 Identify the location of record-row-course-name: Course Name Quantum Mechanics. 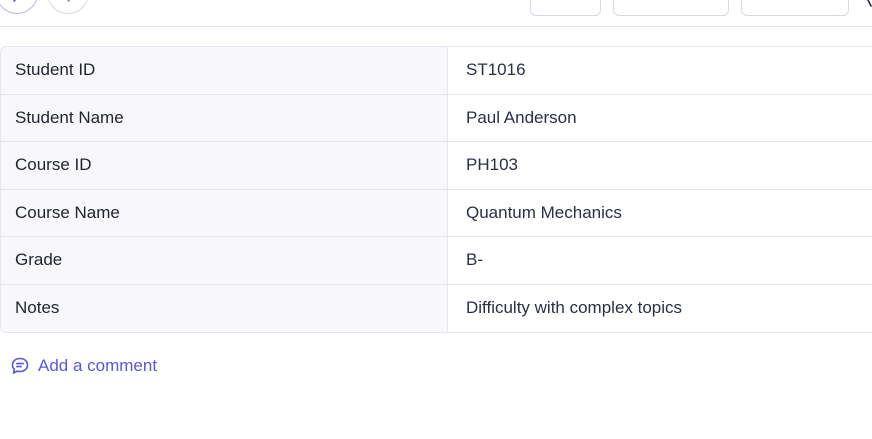
(436, 213).